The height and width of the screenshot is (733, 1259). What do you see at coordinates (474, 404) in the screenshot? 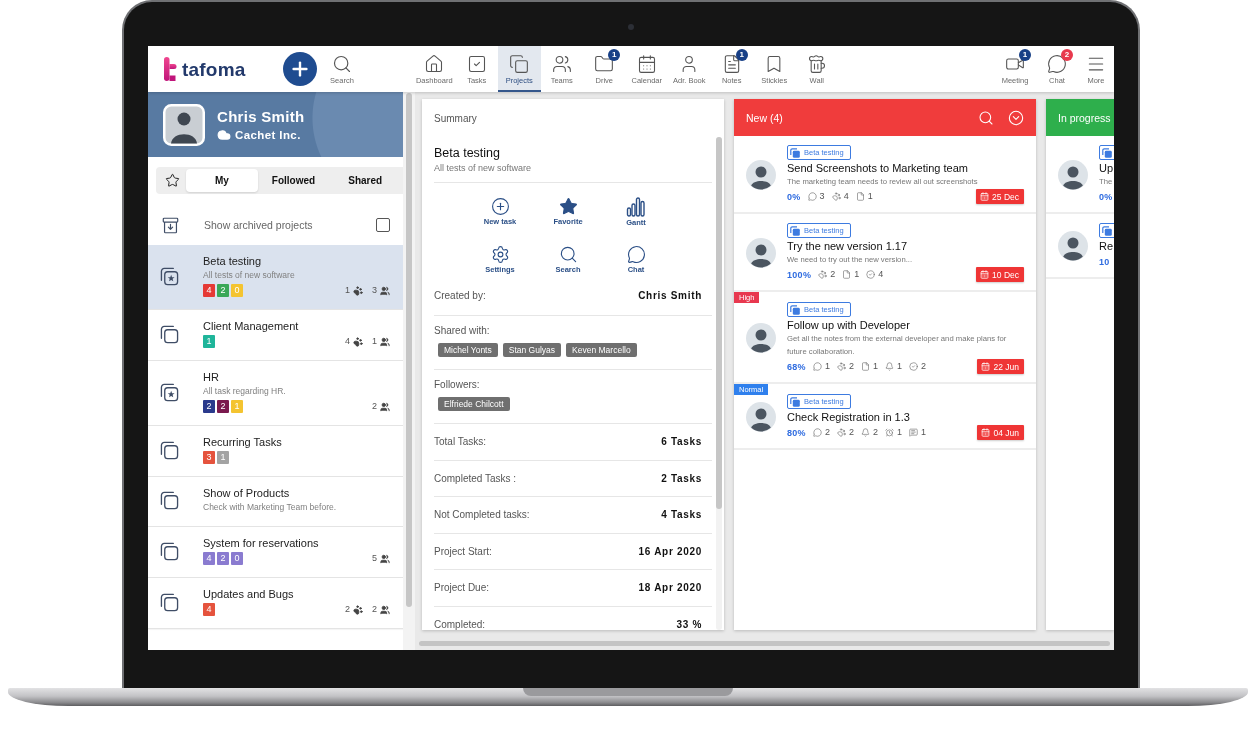
I see `person-chip: Elfriede Chilcott` at bounding box center [474, 404].